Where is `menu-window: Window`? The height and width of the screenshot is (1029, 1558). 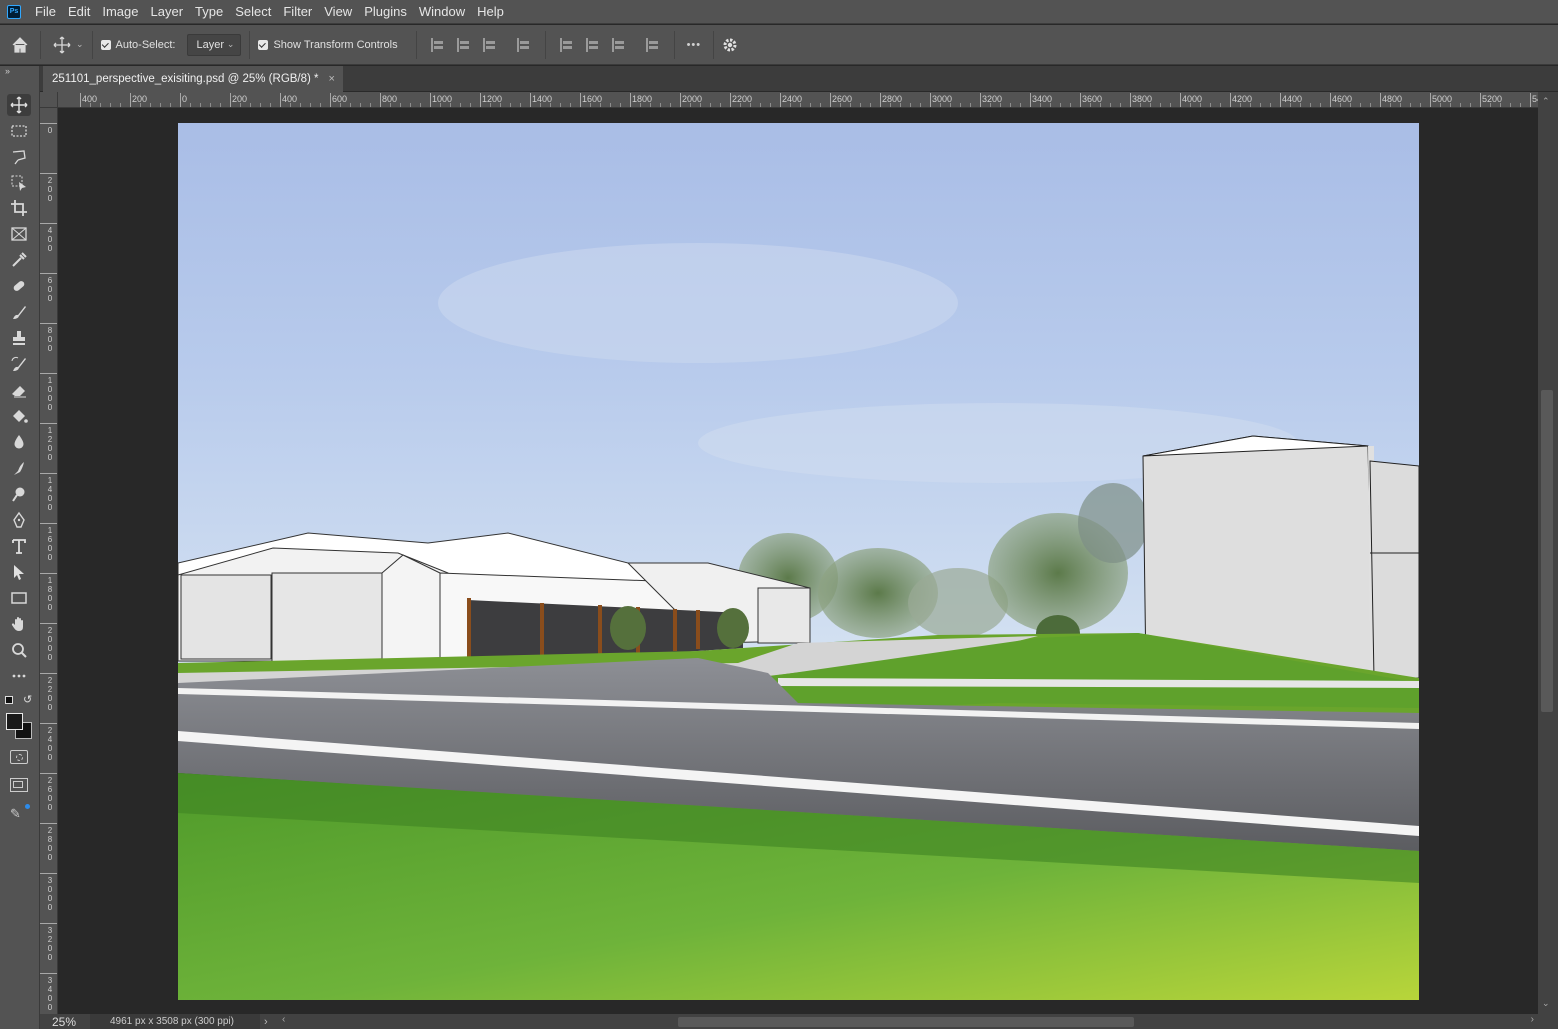
menu-window: Window is located at coordinates (442, 12).